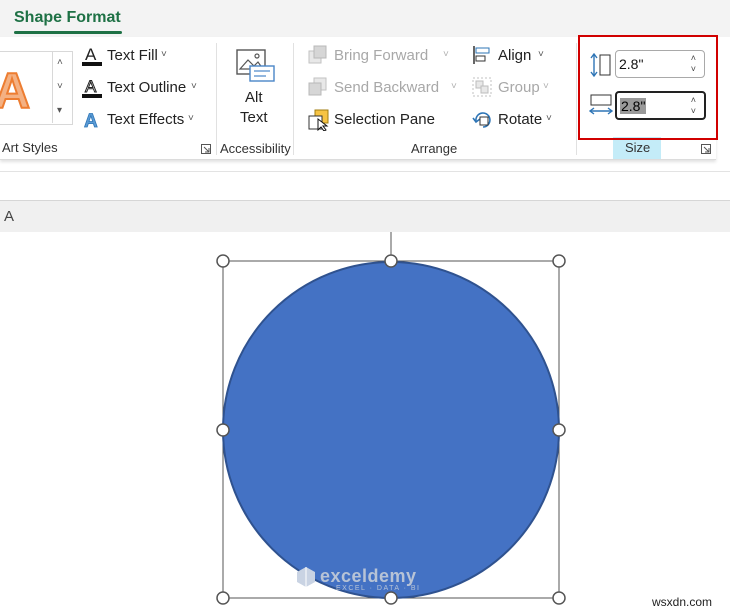 The width and height of the screenshot is (730, 612). Describe the element at coordinates (391, 261) in the screenshot. I see `resize-handle-top` at that location.